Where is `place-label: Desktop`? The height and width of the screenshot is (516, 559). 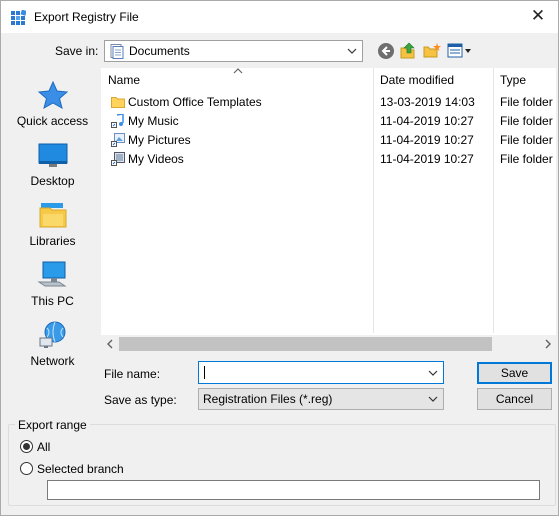
place-label: Desktop is located at coordinates (52, 181).